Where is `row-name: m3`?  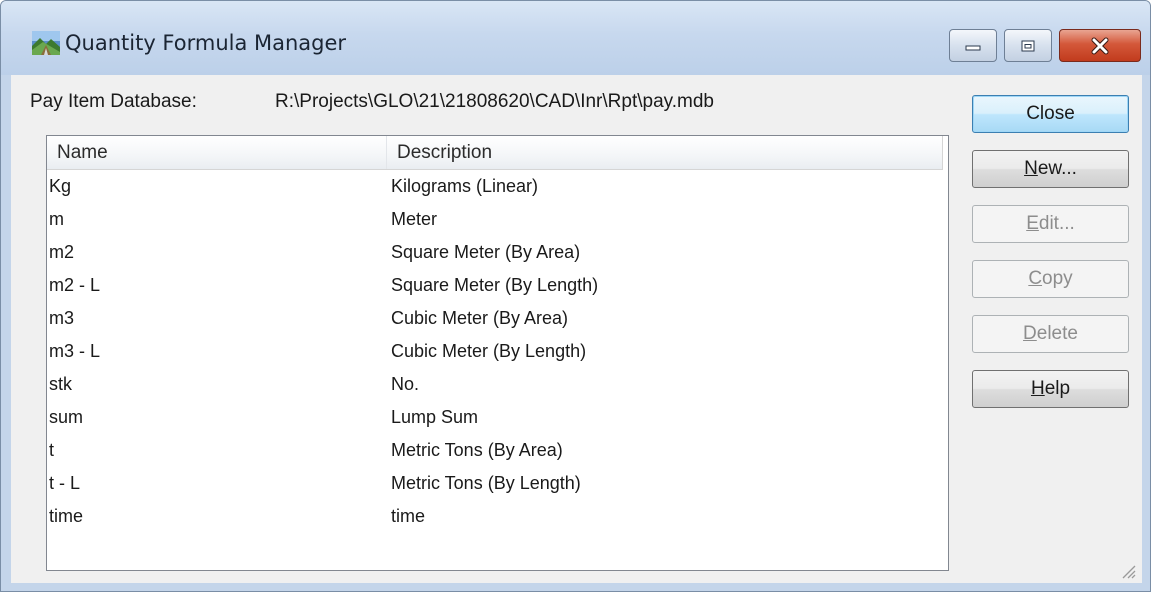 row-name: m3 is located at coordinates (62, 318).